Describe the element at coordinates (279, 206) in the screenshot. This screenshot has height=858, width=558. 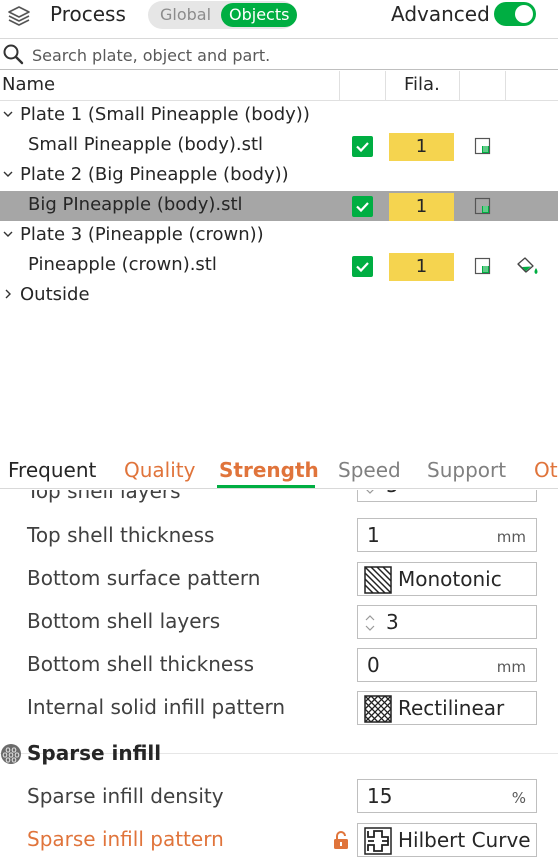
I see `tree-row-object-selected: Big PIneapple (body).stl 1` at that location.